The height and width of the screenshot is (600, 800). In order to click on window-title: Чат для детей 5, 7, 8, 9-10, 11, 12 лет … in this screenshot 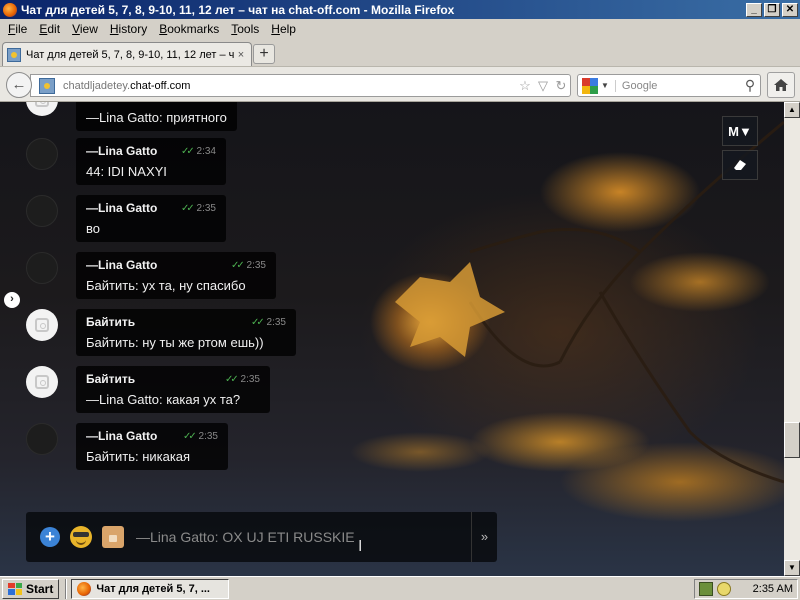, I will do `click(238, 9)`.